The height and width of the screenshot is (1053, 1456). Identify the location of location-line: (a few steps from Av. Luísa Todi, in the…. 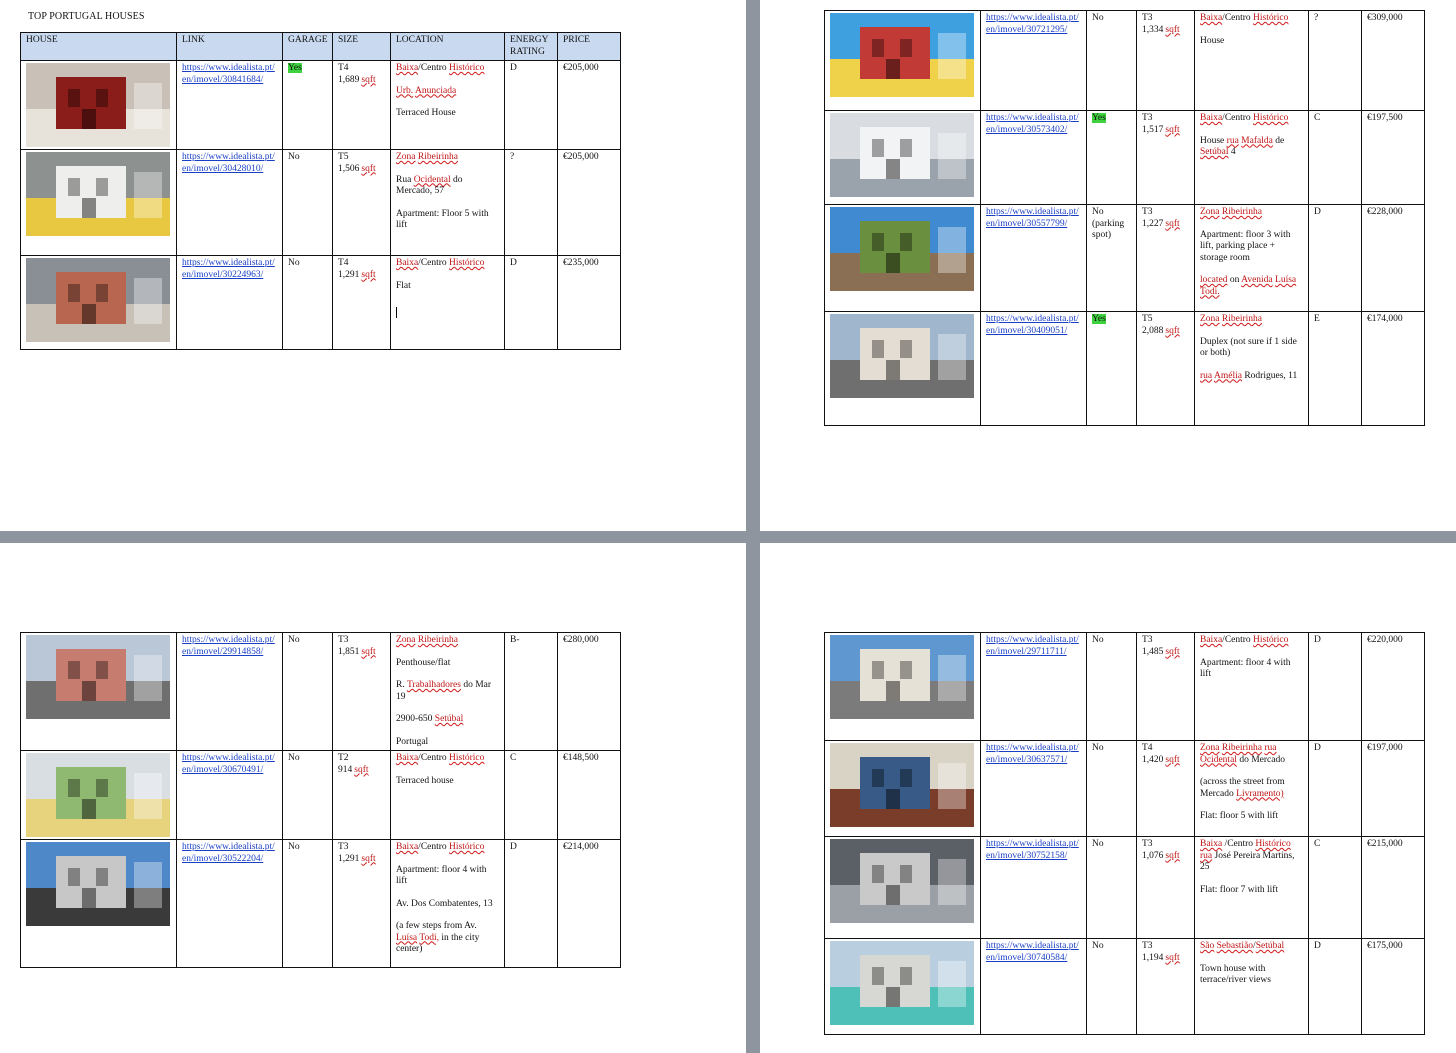
(438, 937).